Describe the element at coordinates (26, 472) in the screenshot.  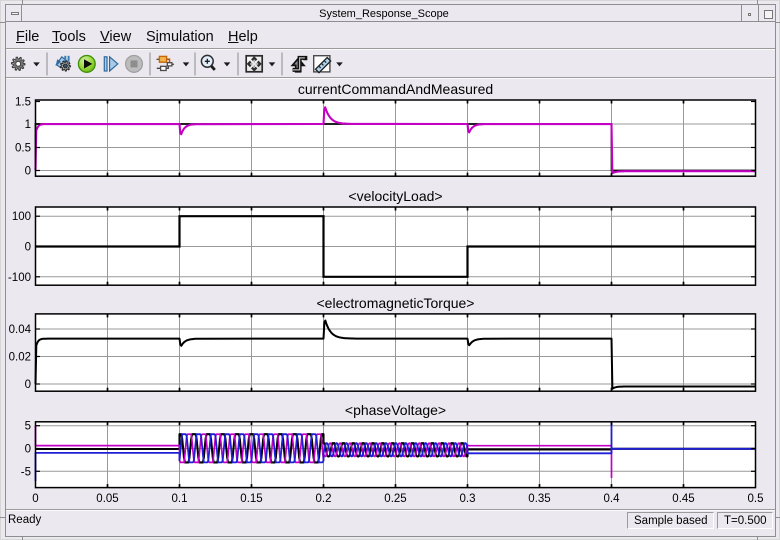
I see `svg-text: -5` at that location.